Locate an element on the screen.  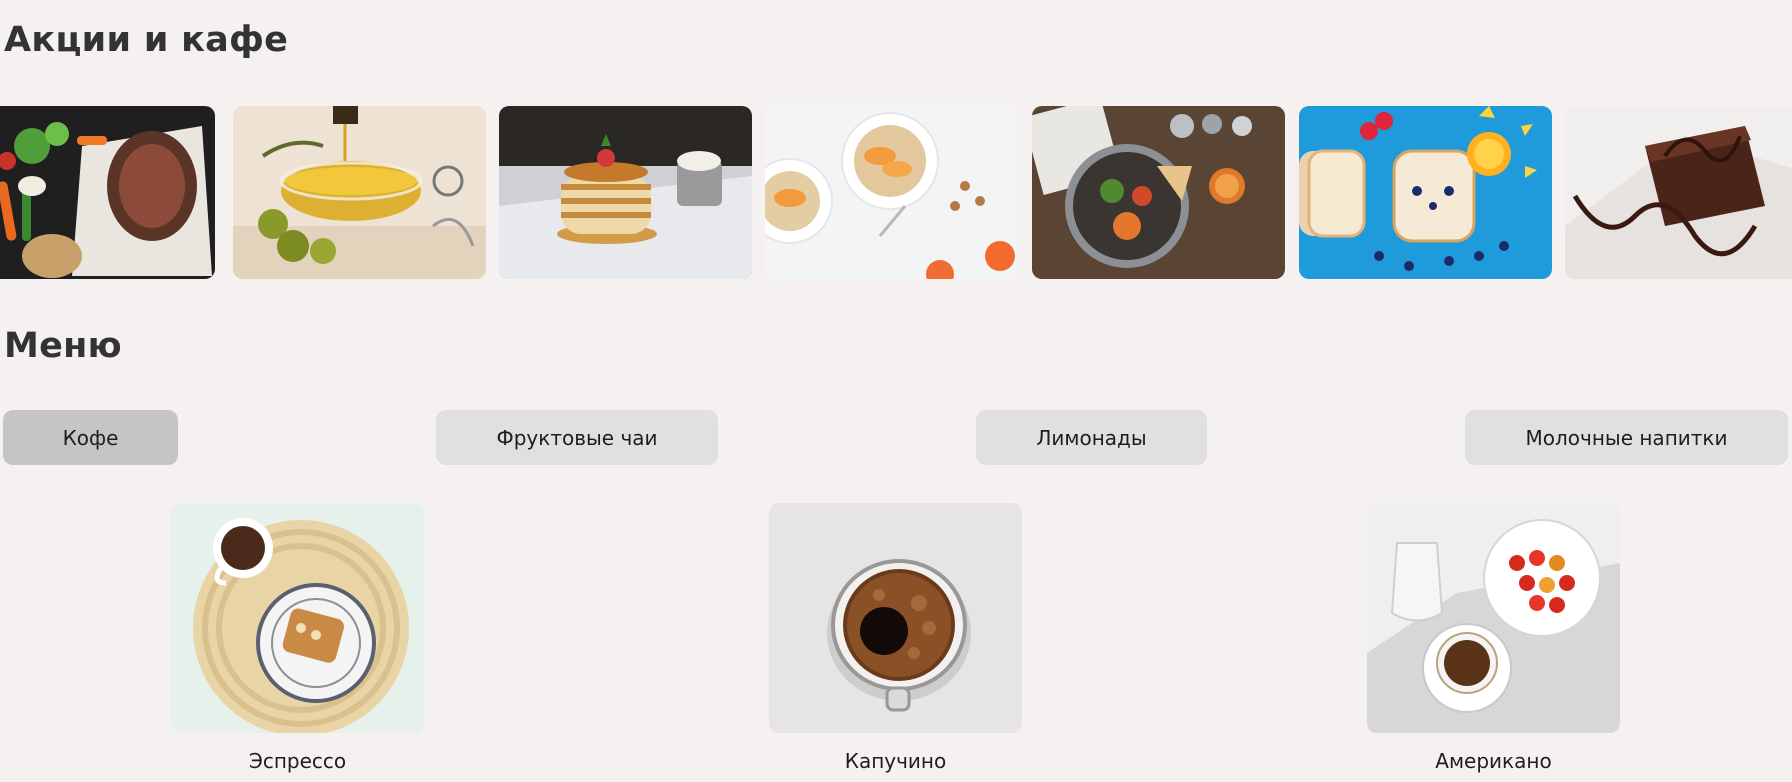
cappuccino-photo is located at coordinates (895, 618).